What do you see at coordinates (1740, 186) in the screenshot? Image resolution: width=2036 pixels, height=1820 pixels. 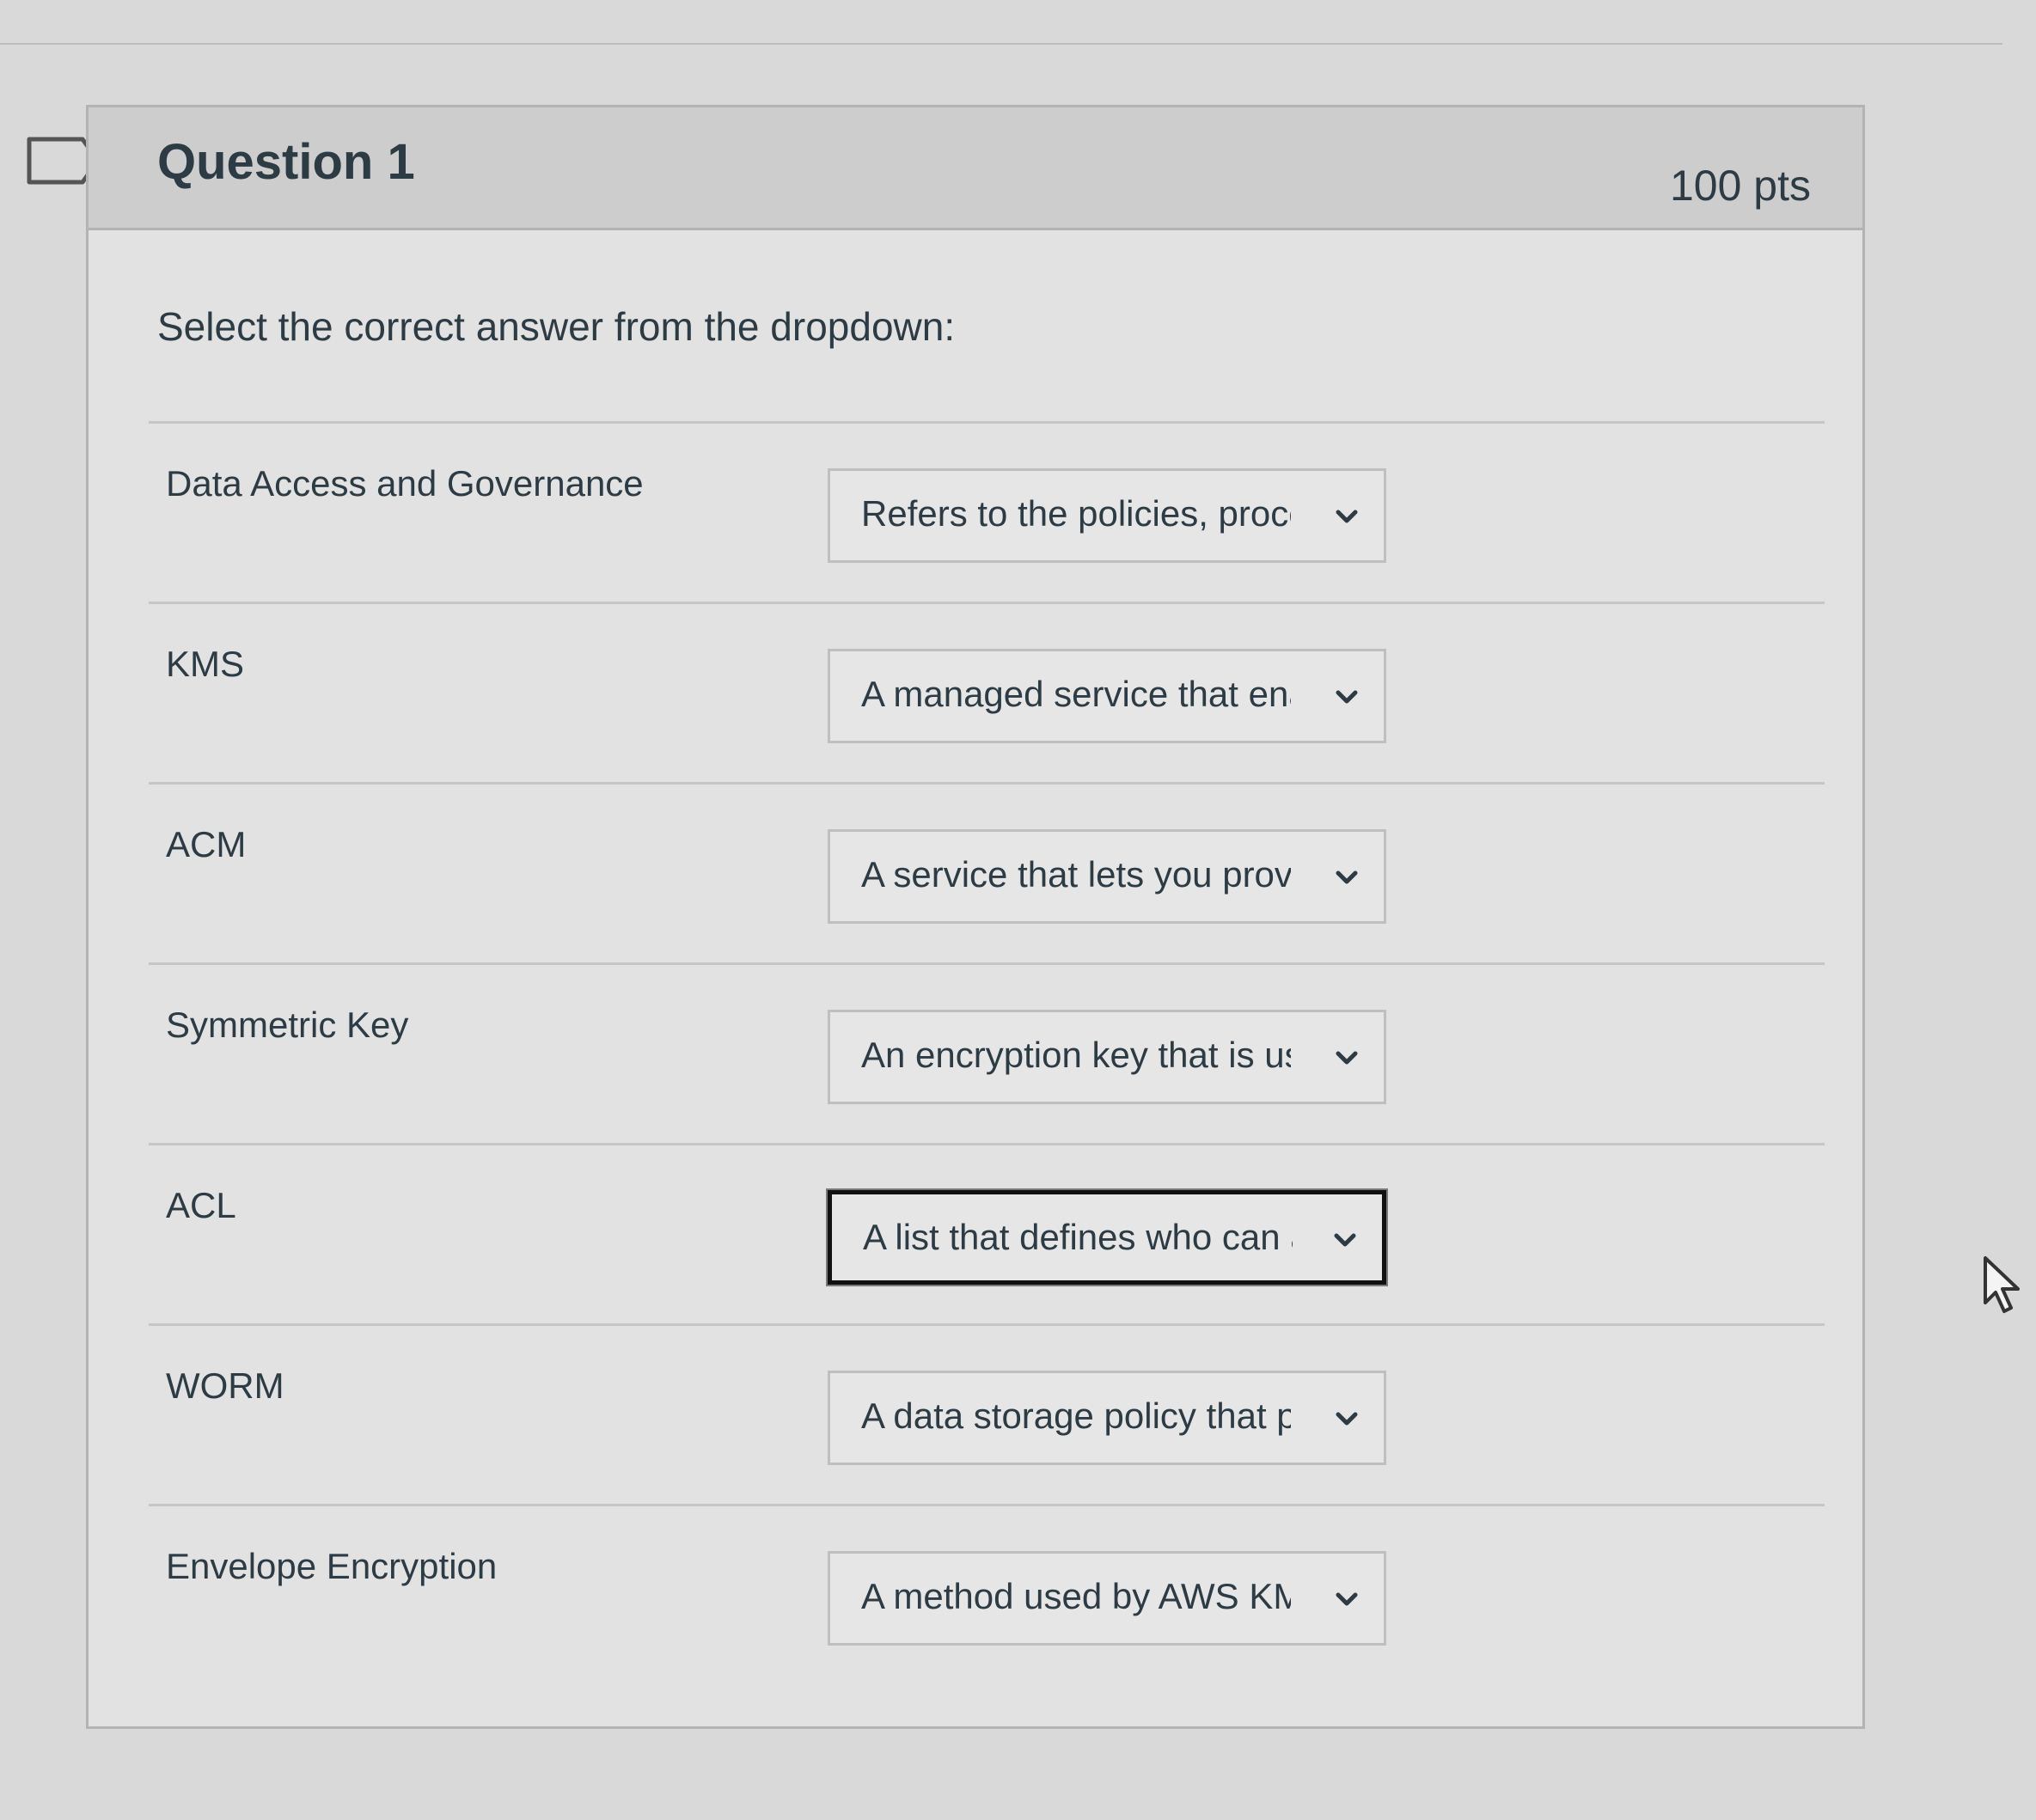 I see `question-points: 100 pts` at bounding box center [1740, 186].